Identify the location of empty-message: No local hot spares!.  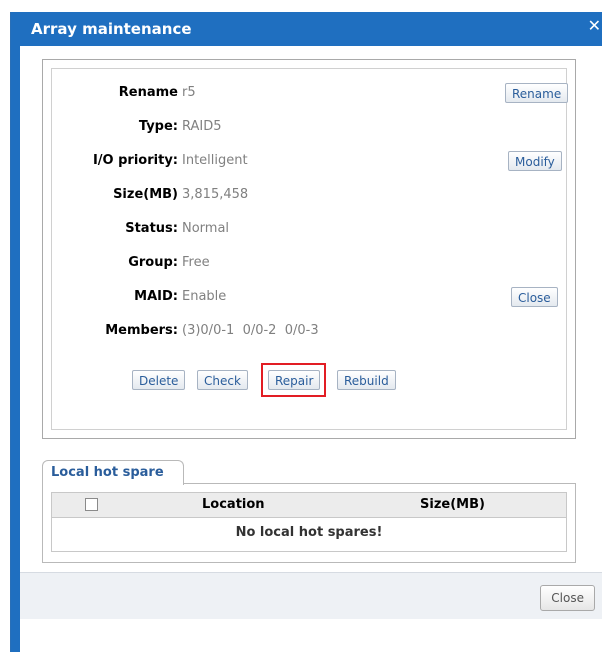
(309, 532).